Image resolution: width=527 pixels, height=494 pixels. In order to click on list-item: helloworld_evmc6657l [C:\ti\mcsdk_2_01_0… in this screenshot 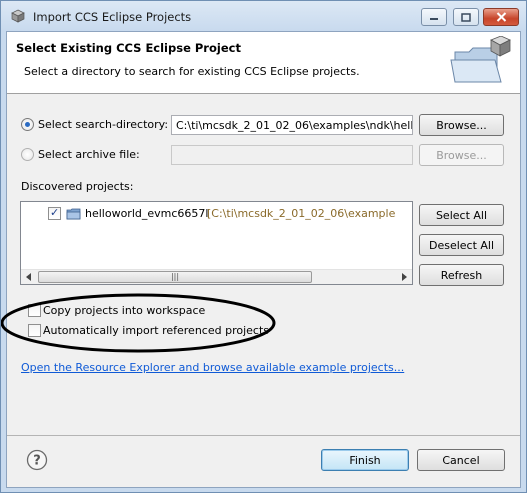, I will do `click(208, 214)`.